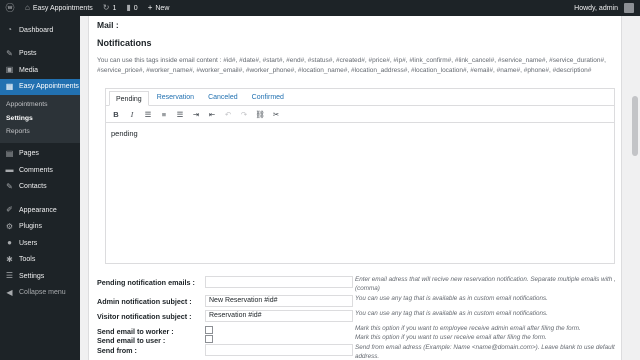 This screenshot has width=640, height=360. I want to click on avatar, so click(629, 8).